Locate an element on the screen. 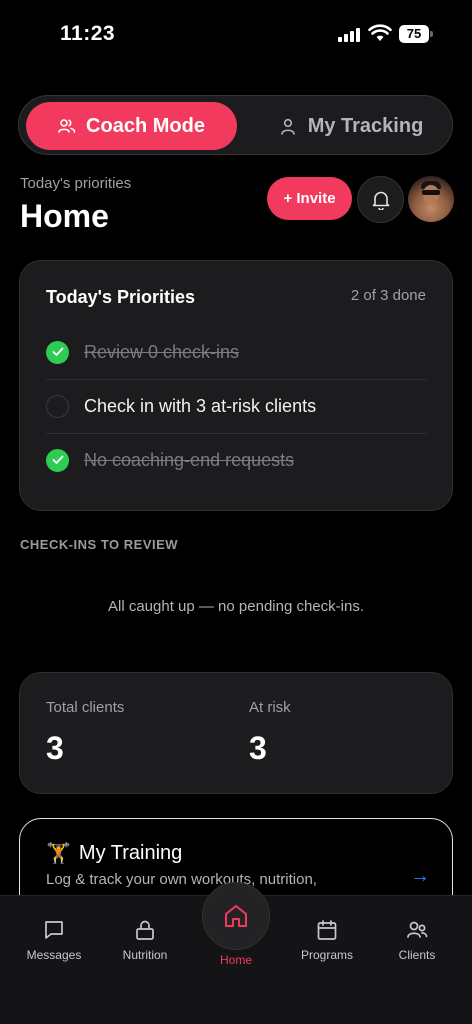 This screenshot has height=1024, width=472. training-title-label: My Training is located at coordinates (130, 853).